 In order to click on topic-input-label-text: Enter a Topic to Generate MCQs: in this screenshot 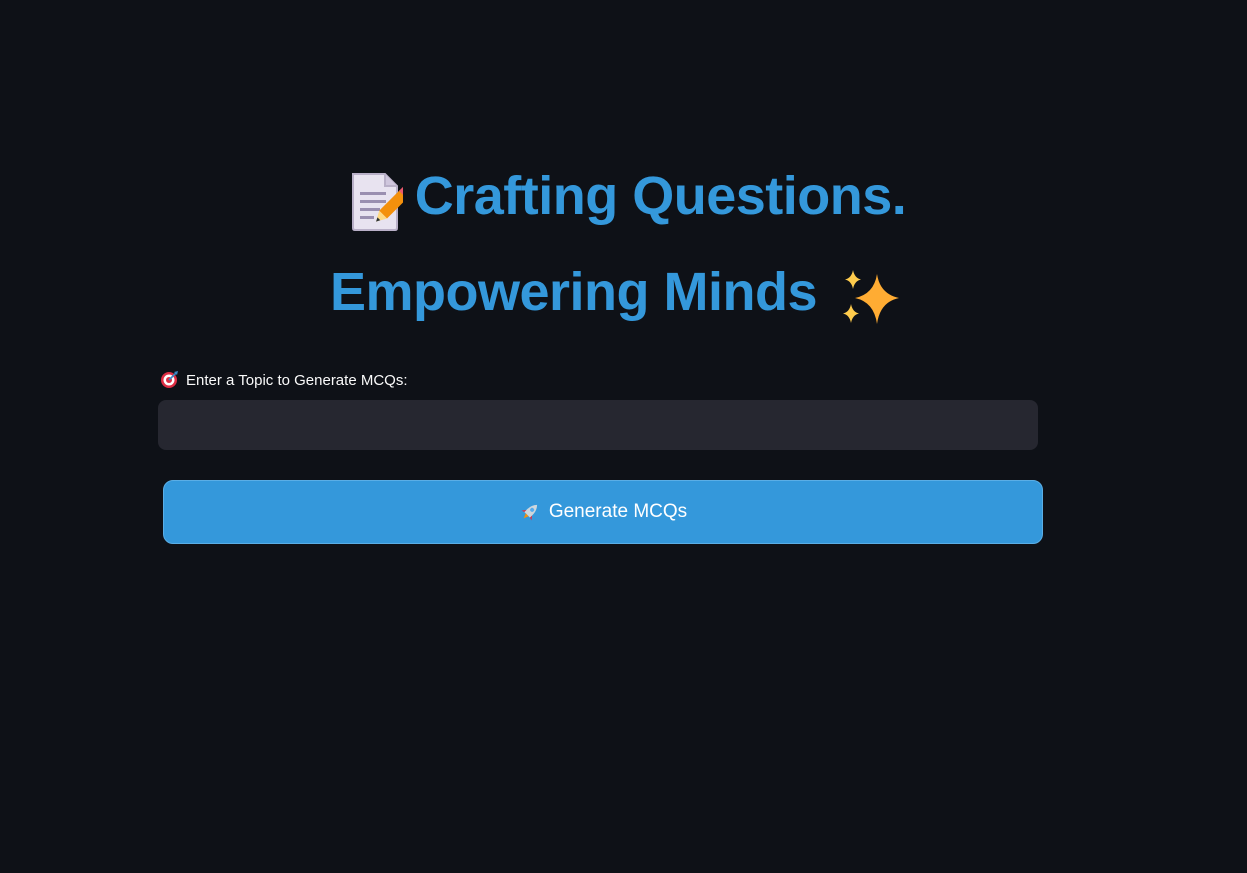, I will do `click(297, 380)`.